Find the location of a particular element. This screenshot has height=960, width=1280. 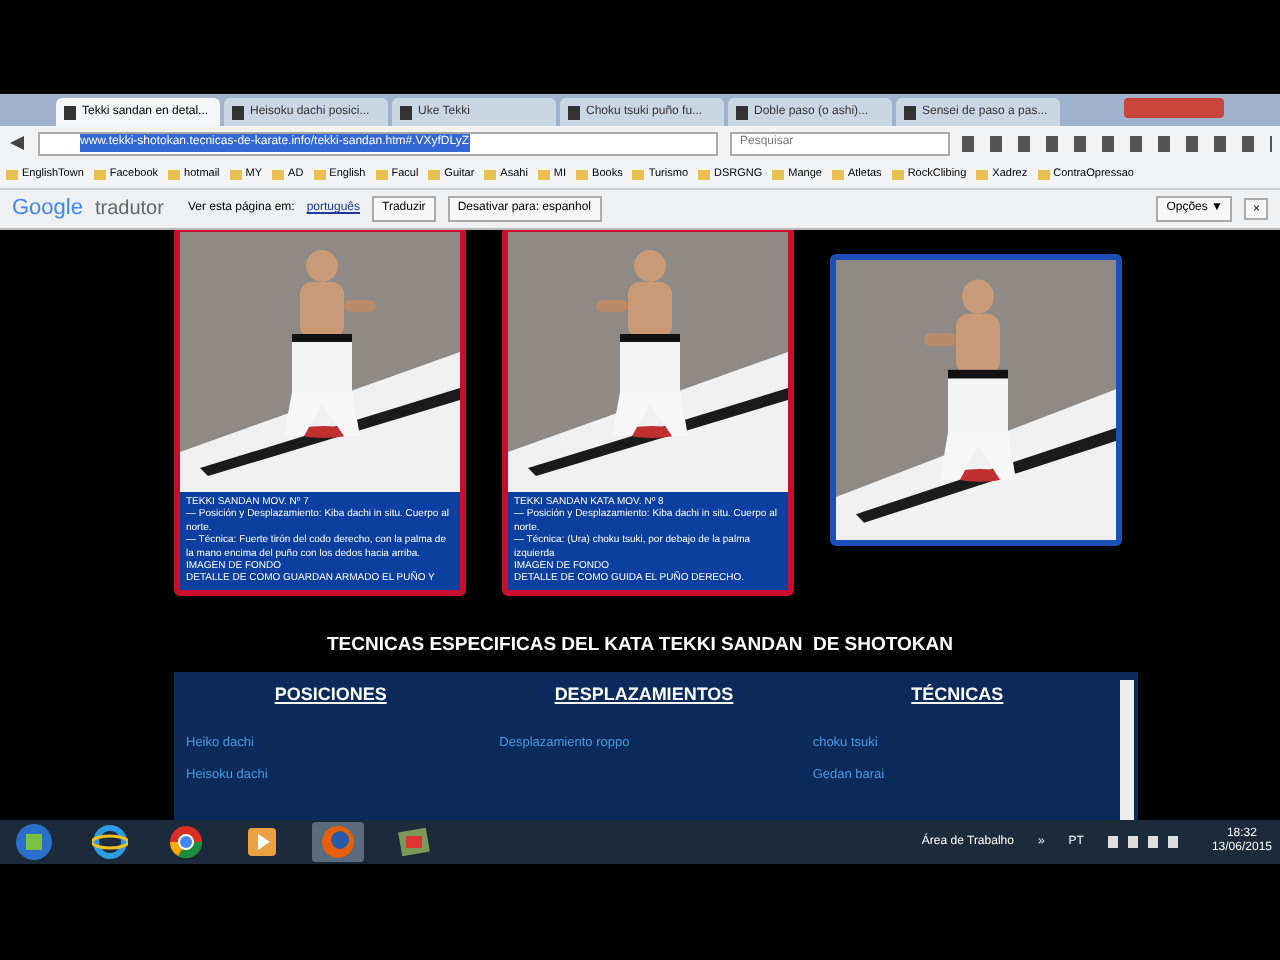

section-title: TECNICAS ESPECIFICAS DEL KATA TEKKI SANDAN DE SHOTOKAN is located at coordinates (640, 645).